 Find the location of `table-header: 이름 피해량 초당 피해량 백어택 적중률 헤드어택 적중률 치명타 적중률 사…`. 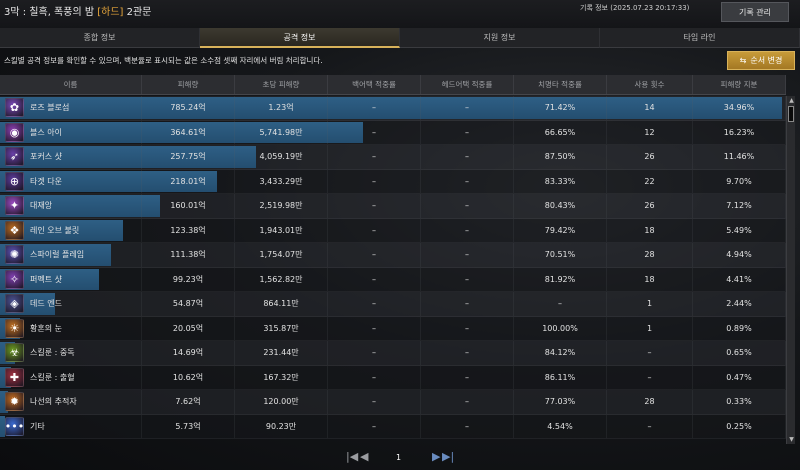

table-header: 이름 피해량 초당 피해량 백어택 적중률 헤드어택 적중률 치명타 적중률 사… is located at coordinates (393, 85).